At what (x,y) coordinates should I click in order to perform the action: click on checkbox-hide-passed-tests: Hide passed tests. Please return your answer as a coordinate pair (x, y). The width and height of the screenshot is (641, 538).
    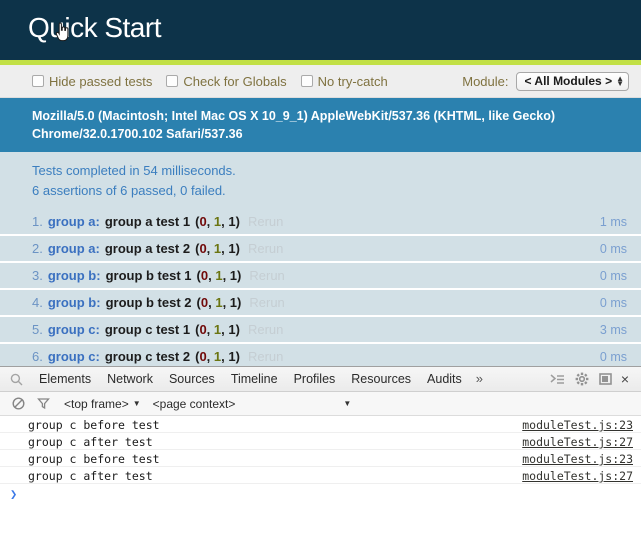
    Looking at the image, I should click on (92, 81).